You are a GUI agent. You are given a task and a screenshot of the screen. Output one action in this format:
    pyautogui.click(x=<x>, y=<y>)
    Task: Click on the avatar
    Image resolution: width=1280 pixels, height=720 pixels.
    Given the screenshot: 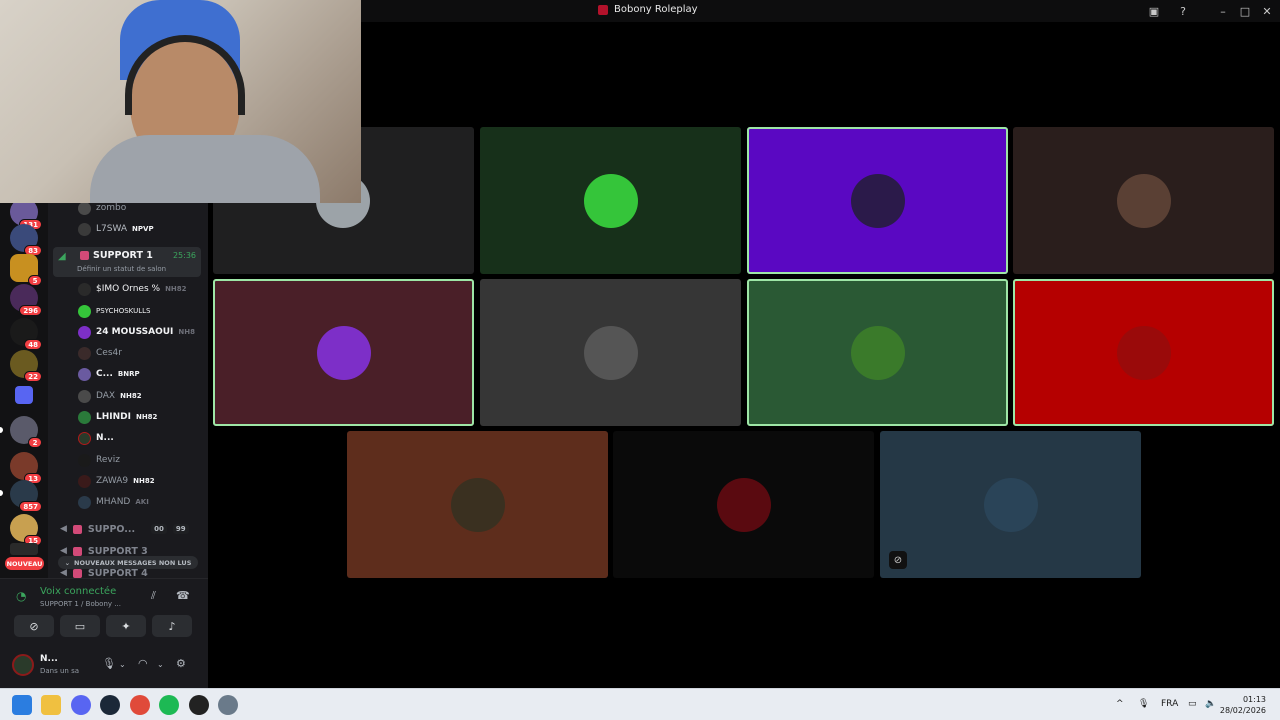 What is the action you would take?
    pyautogui.click(x=84, y=396)
    